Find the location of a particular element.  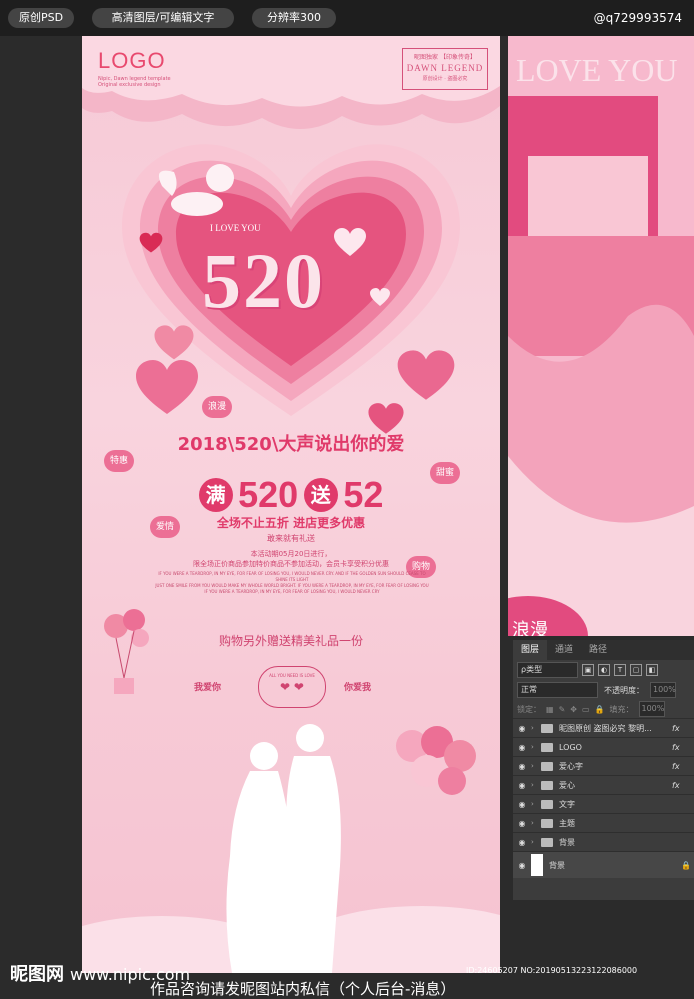

promo-man: 满 is located at coordinates (215, 495).